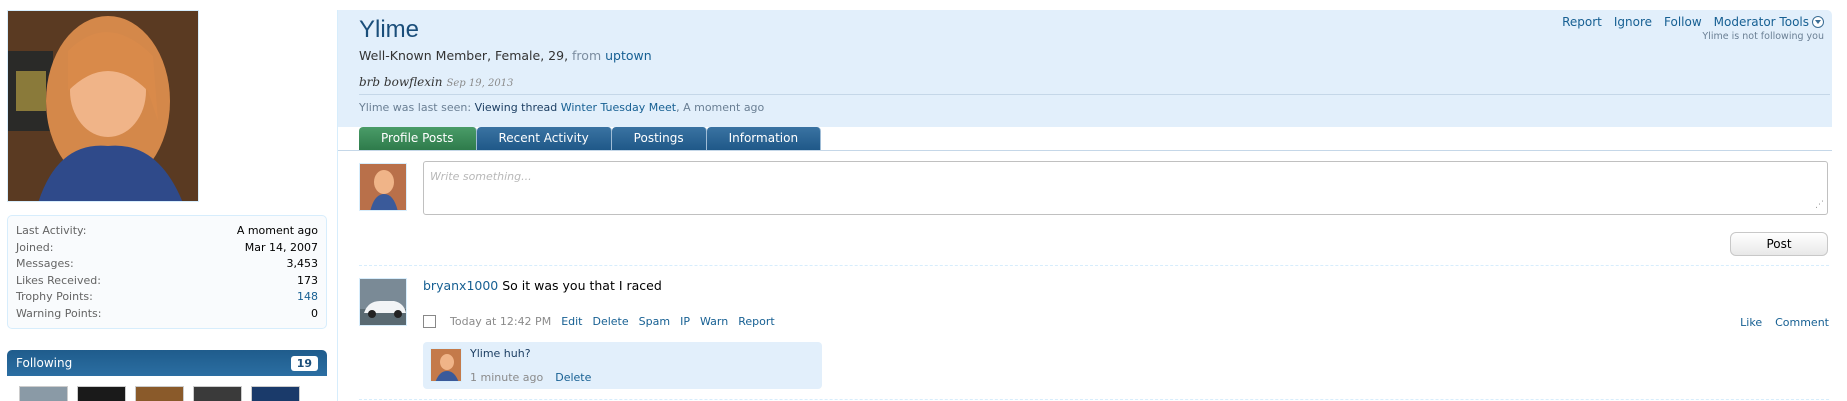  What do you see at coordinates (1819, 205) in the screenshot?
I see `resize-grip-icon: ⋰` at bounding box center [1819, 205].